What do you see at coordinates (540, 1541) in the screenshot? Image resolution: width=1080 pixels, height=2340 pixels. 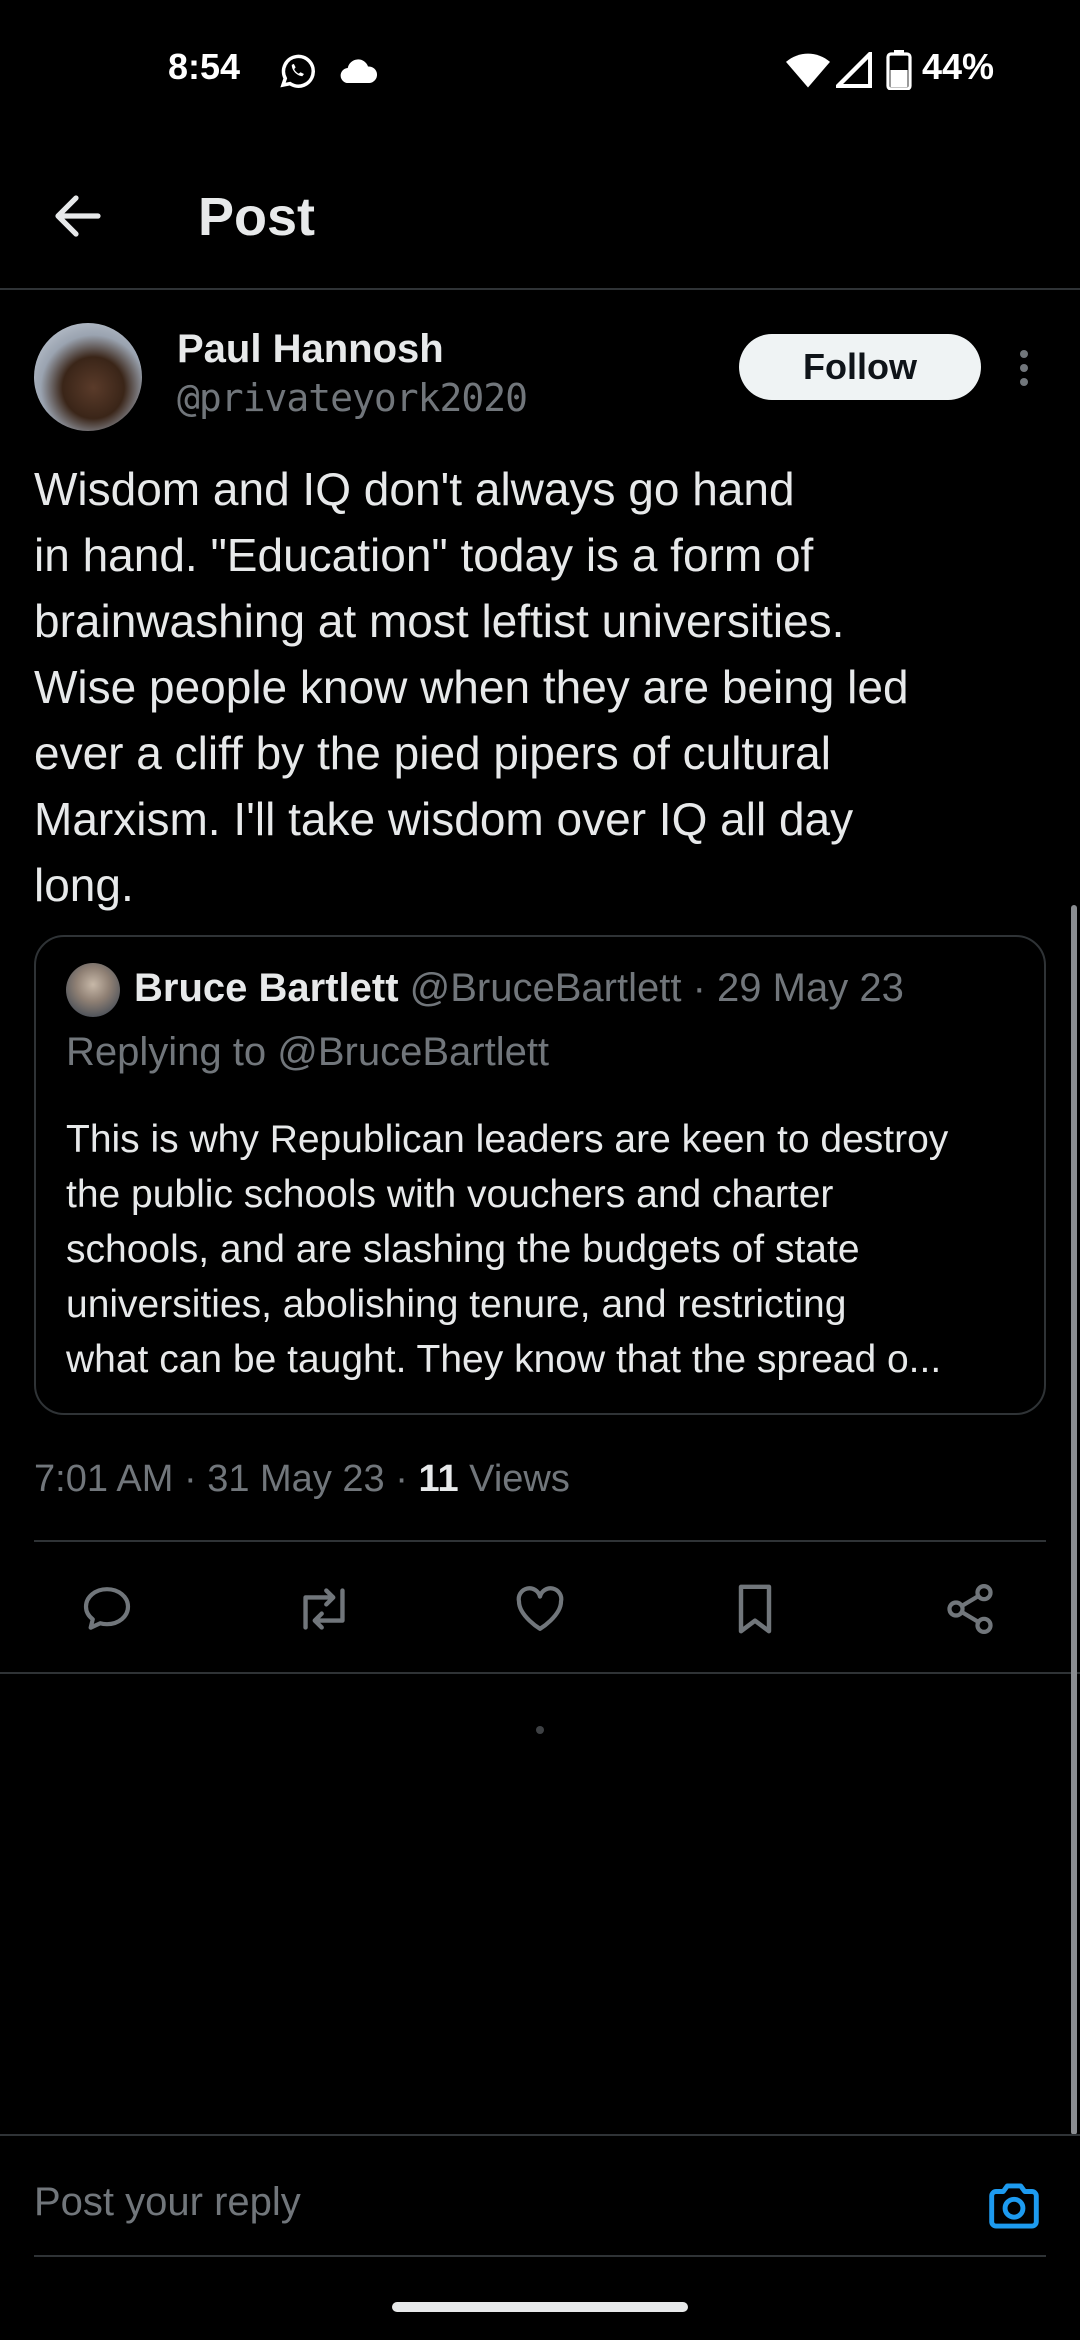 I see `meta-divider` at bounding box center [540, 1541].